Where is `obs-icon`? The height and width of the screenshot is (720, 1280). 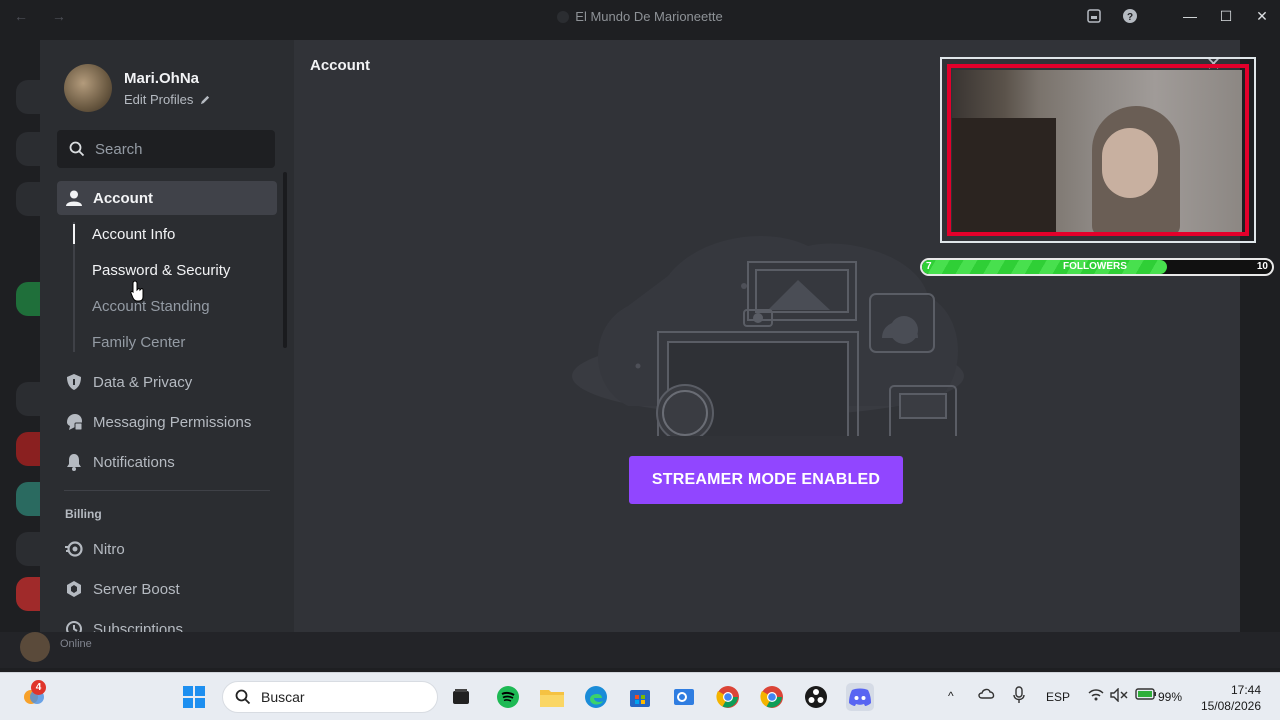
obs-icon is located at coordinates (816, 697).